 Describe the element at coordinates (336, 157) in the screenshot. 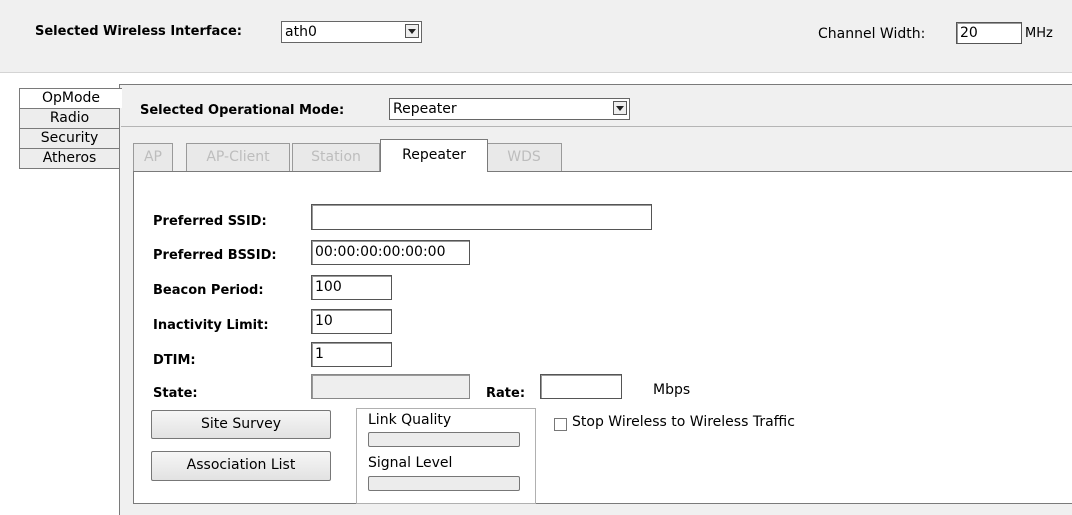

I see `tab-station: Station` at that location.